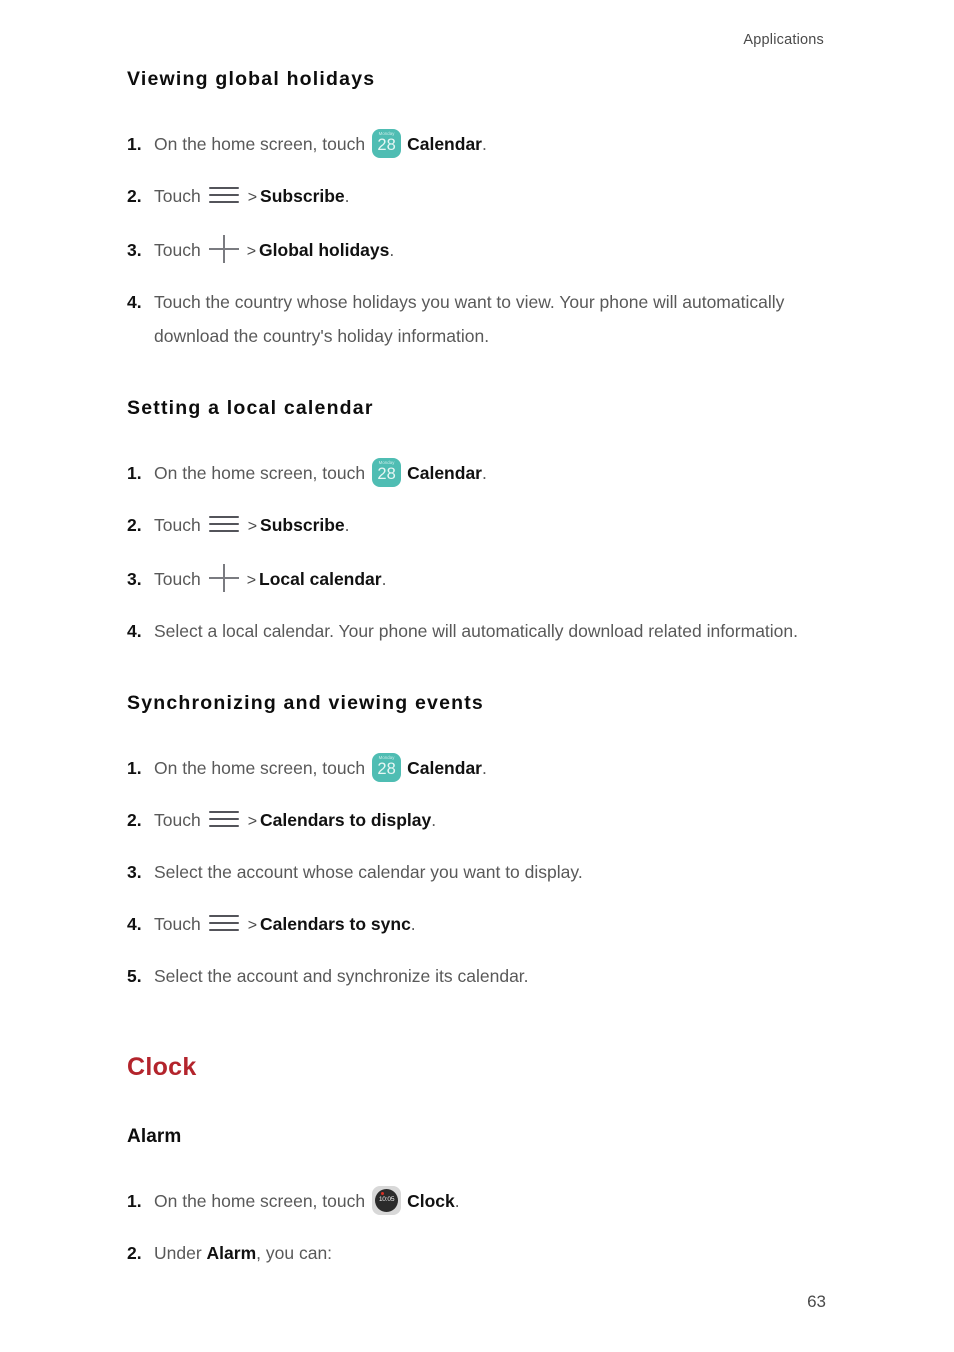 The height and width of the screenshot is (1352, 954). What do you see at coordinates (477, 580) in the screenshot?
I see `list-item: 3. Touch > Local calendar.` at bounding box center [477, 580].